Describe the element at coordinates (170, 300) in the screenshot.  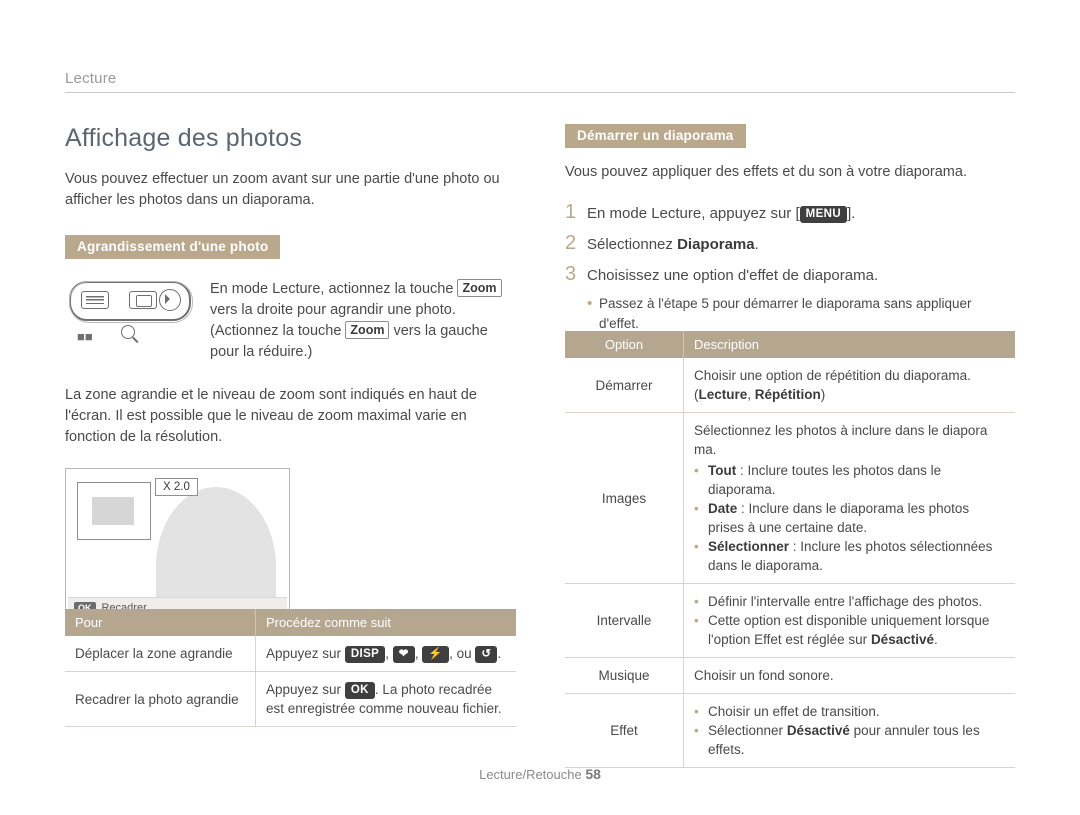
I see `zoom-lever-icon` at that location.